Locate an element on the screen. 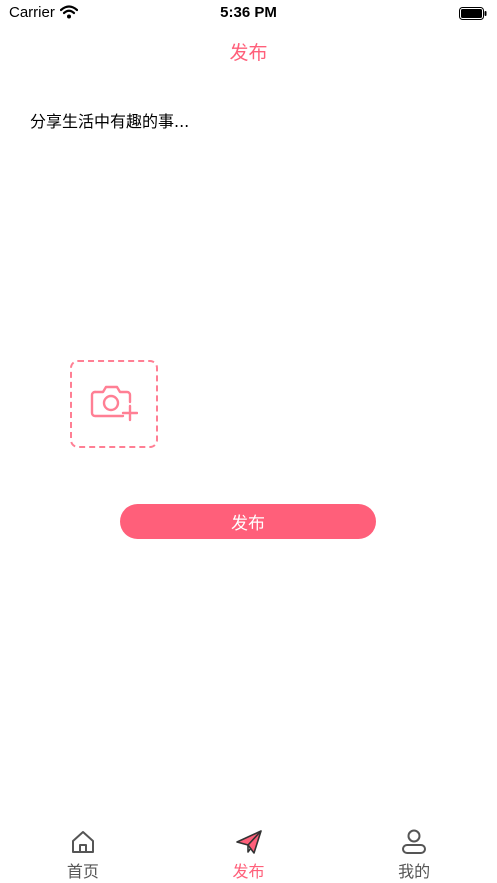 This screenshot has width=497, height=883. status-bar: Carrier 5:36 PM is located at coordinates (248, 13).